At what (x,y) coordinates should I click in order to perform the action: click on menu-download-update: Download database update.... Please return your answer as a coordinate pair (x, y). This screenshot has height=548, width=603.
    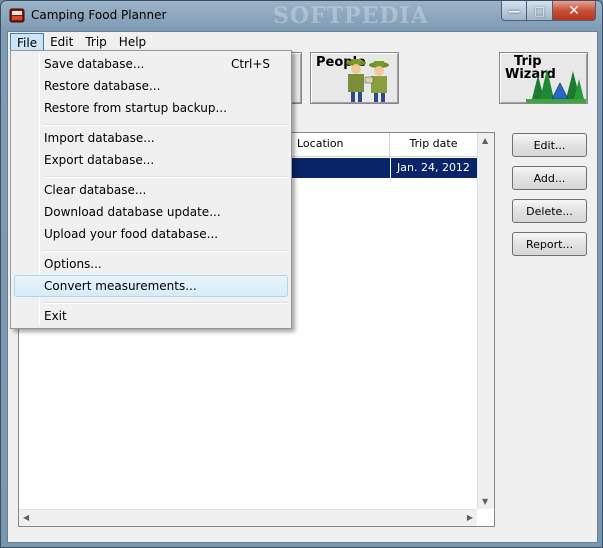
    Looking at the image, I should click on (151, 212).